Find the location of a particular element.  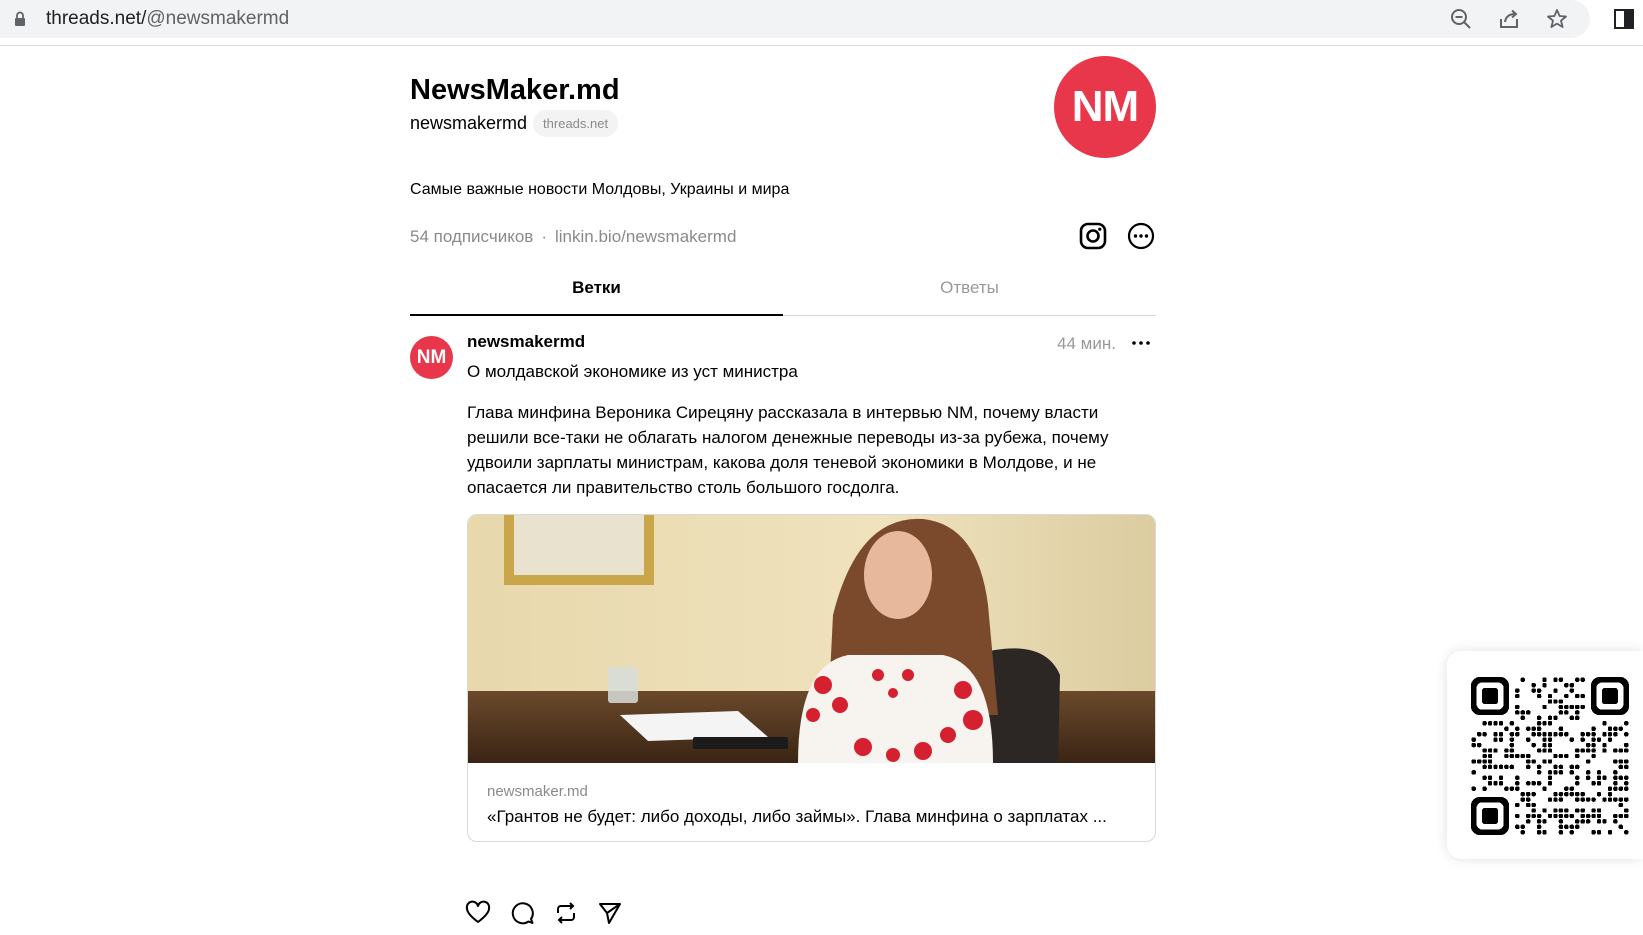

url-host: threads.net/ is located at coordinates (96, 18).